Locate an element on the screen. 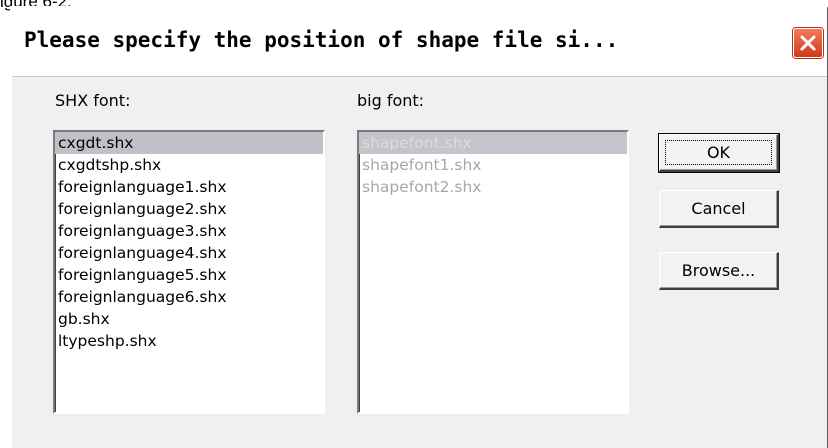 The height and width of the screenshot is (448, 828). cancel-button: Cancel is located at coordinates (719, 209).